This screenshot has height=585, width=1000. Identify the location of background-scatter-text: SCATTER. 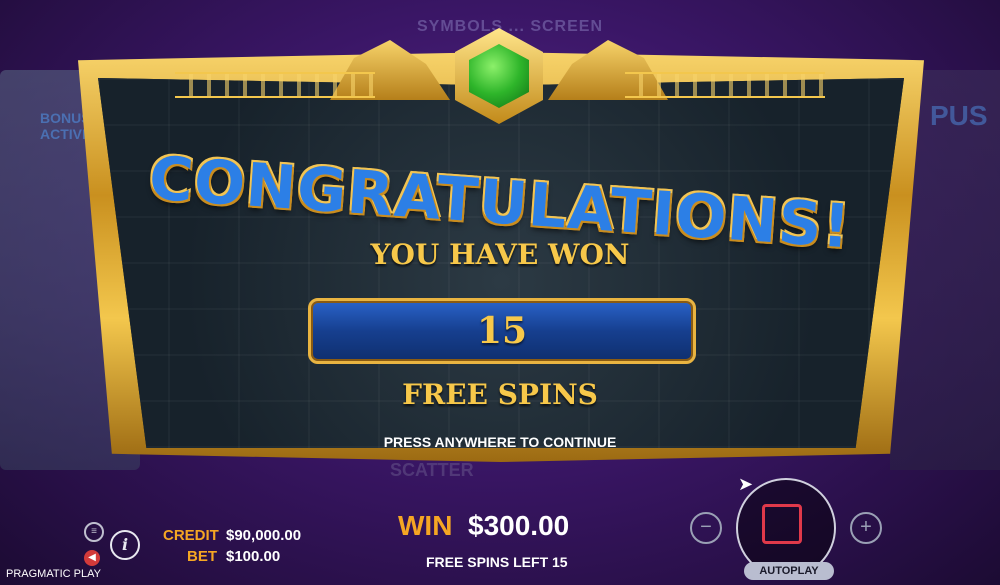
(432, 470).